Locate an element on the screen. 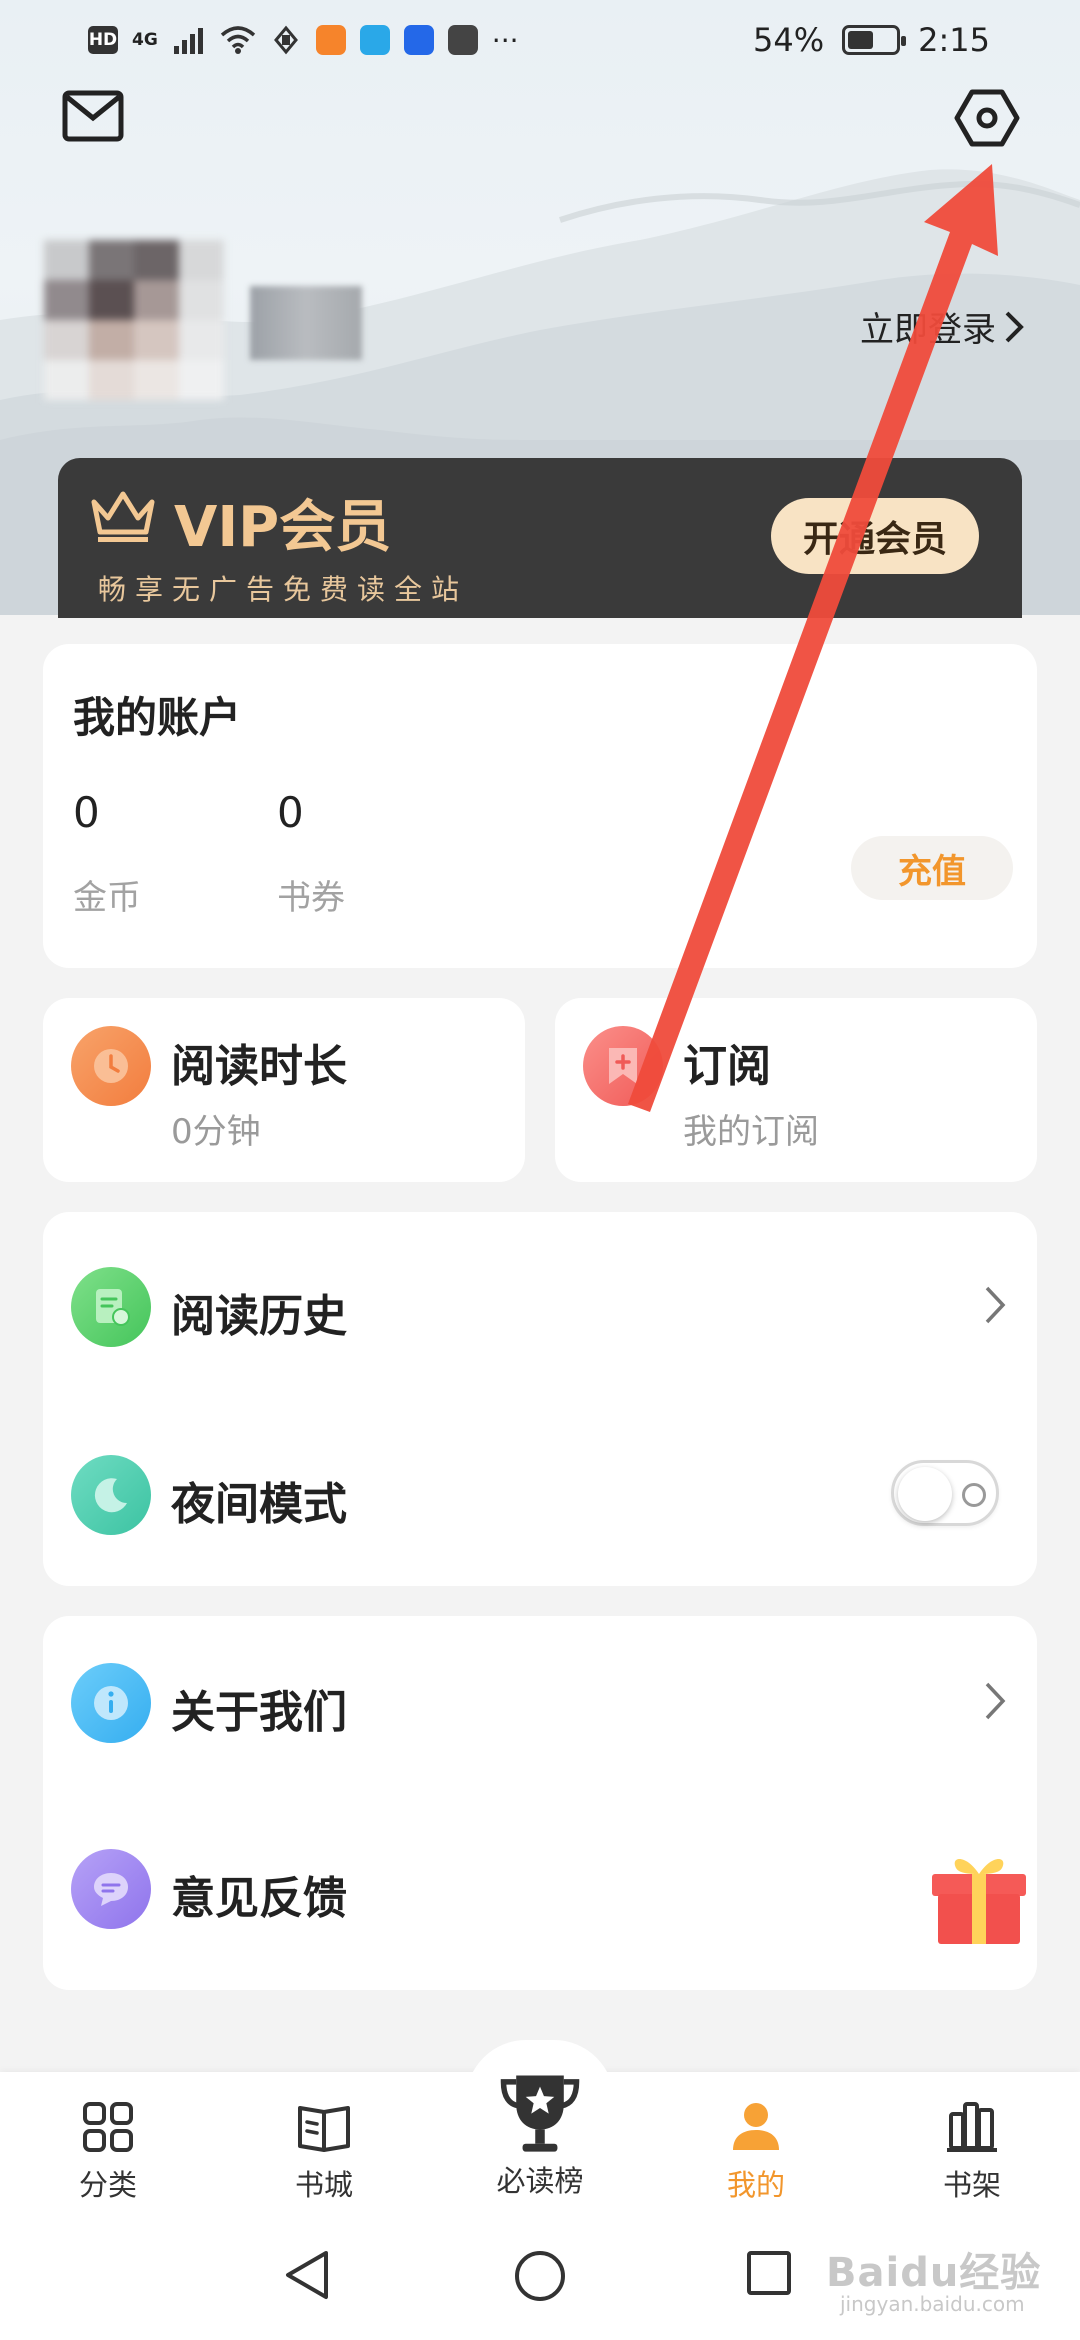 The height and width of the screenshot is (2340, 1080). reading-time-card: 阅读时长 0分钟 is located at coordinates (284, 1090).